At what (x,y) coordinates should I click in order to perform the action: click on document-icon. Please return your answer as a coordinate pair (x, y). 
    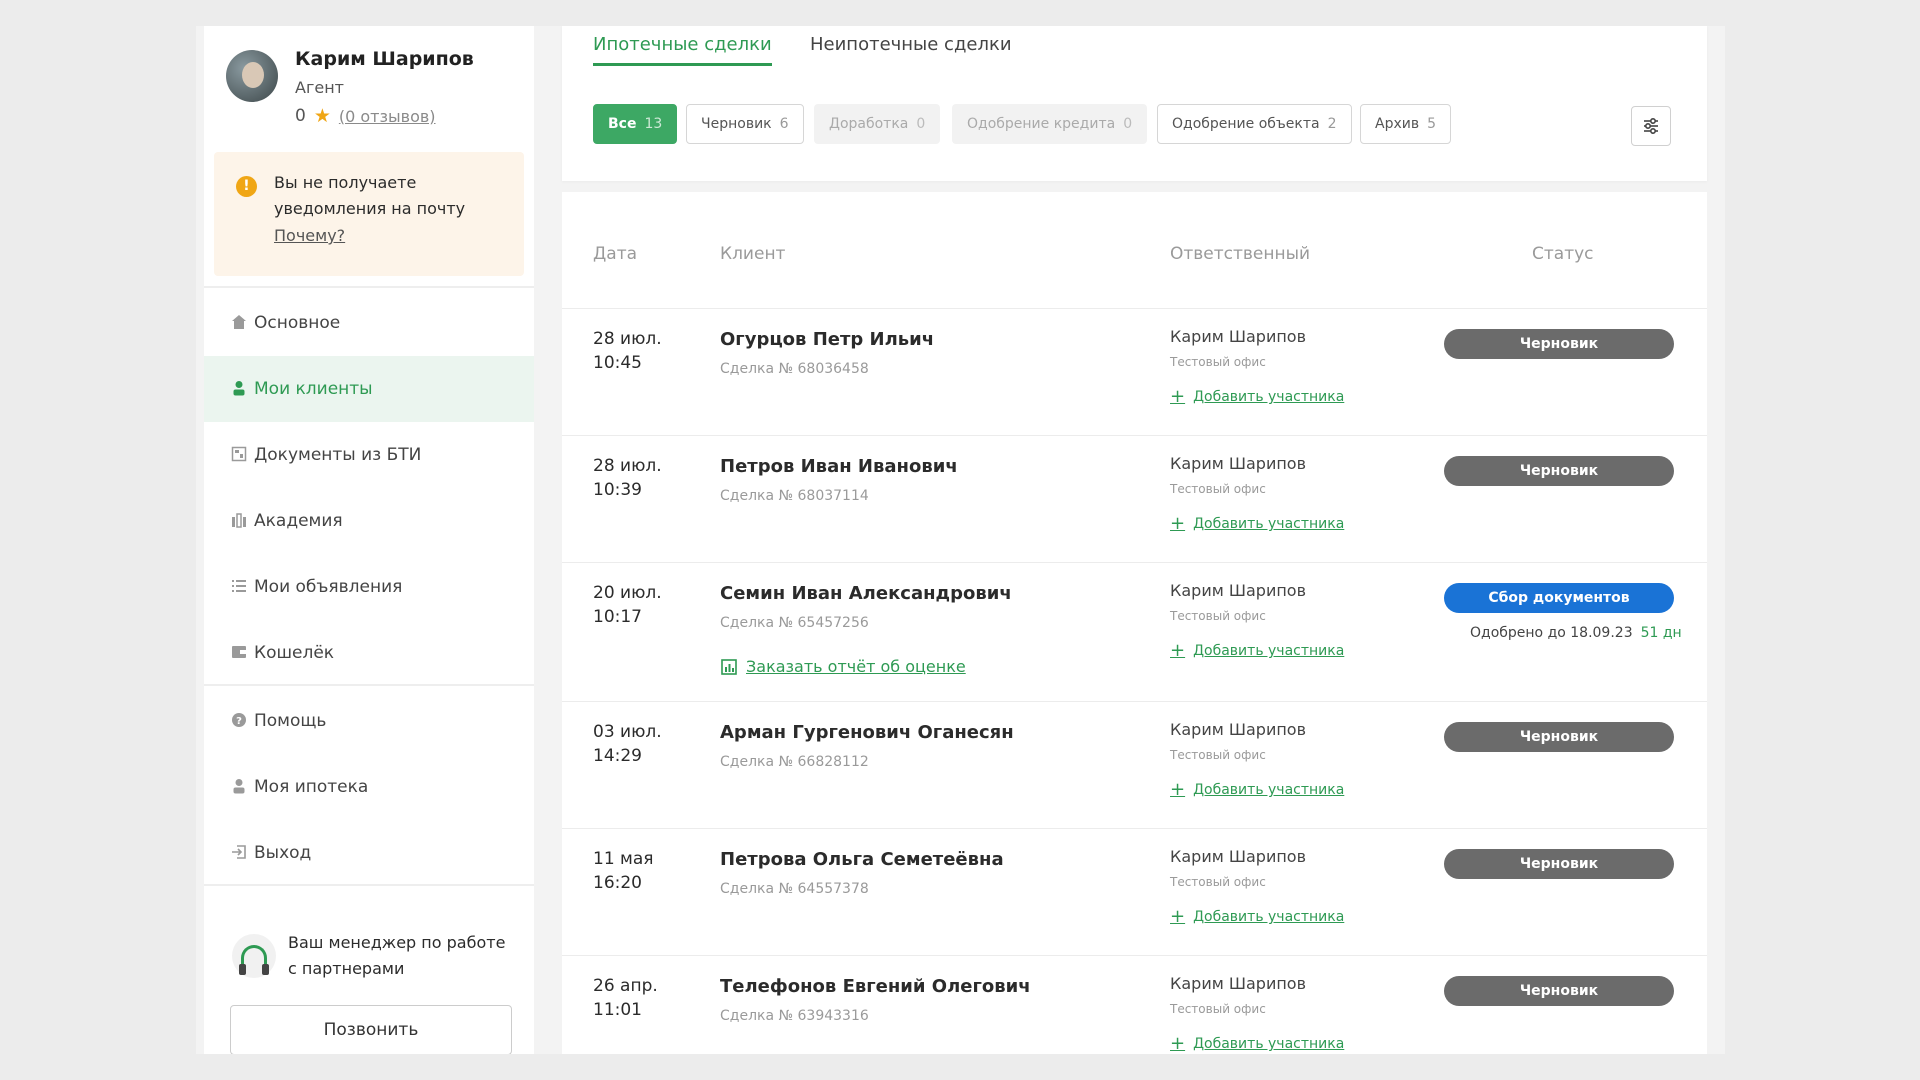
    Looking at the image, I should click on (239, 455).